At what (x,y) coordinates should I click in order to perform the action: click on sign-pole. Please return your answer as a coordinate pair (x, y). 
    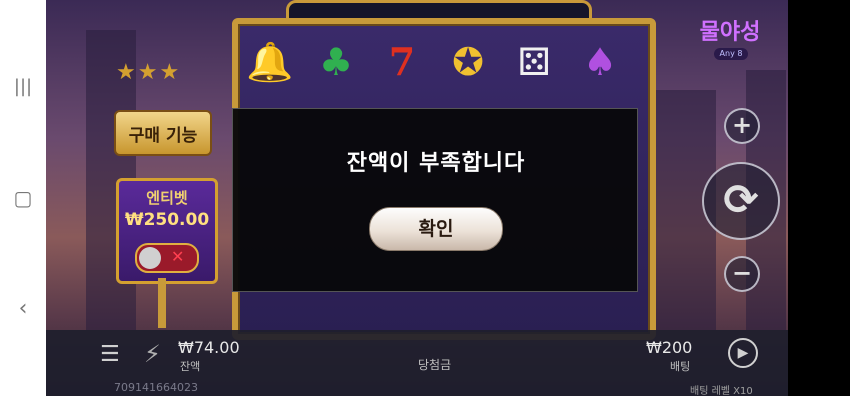
    Looking at the image, I should click on (162, 303).